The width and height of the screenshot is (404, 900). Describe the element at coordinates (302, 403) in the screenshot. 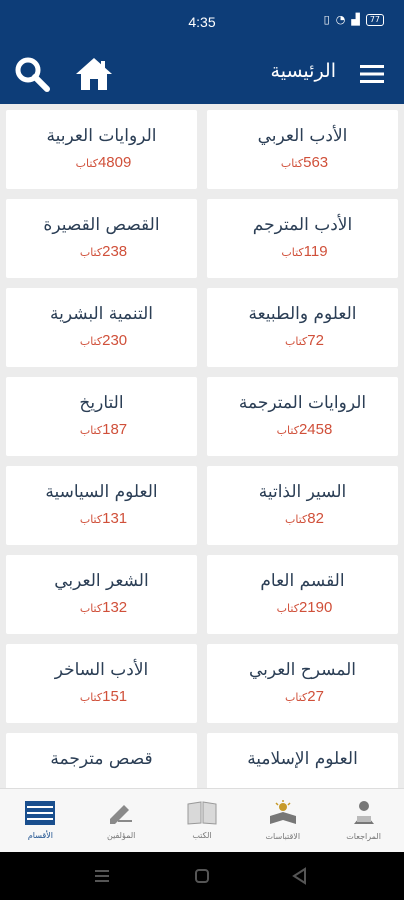

I see `category-title: الروايات المترجمة` at that location.